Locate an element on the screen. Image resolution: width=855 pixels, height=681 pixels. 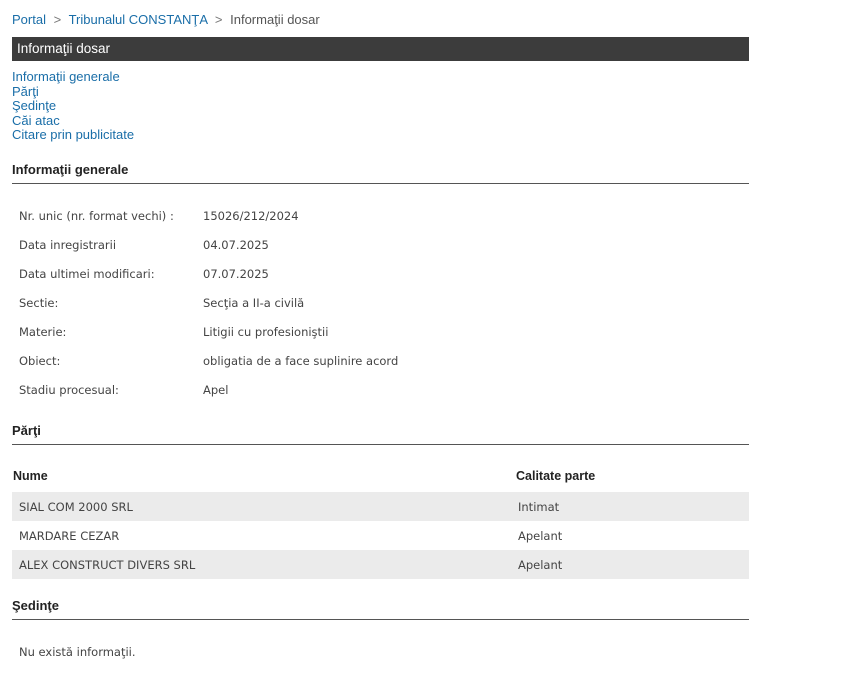
info-label: Obiect: is located at coordinates (40, 361).